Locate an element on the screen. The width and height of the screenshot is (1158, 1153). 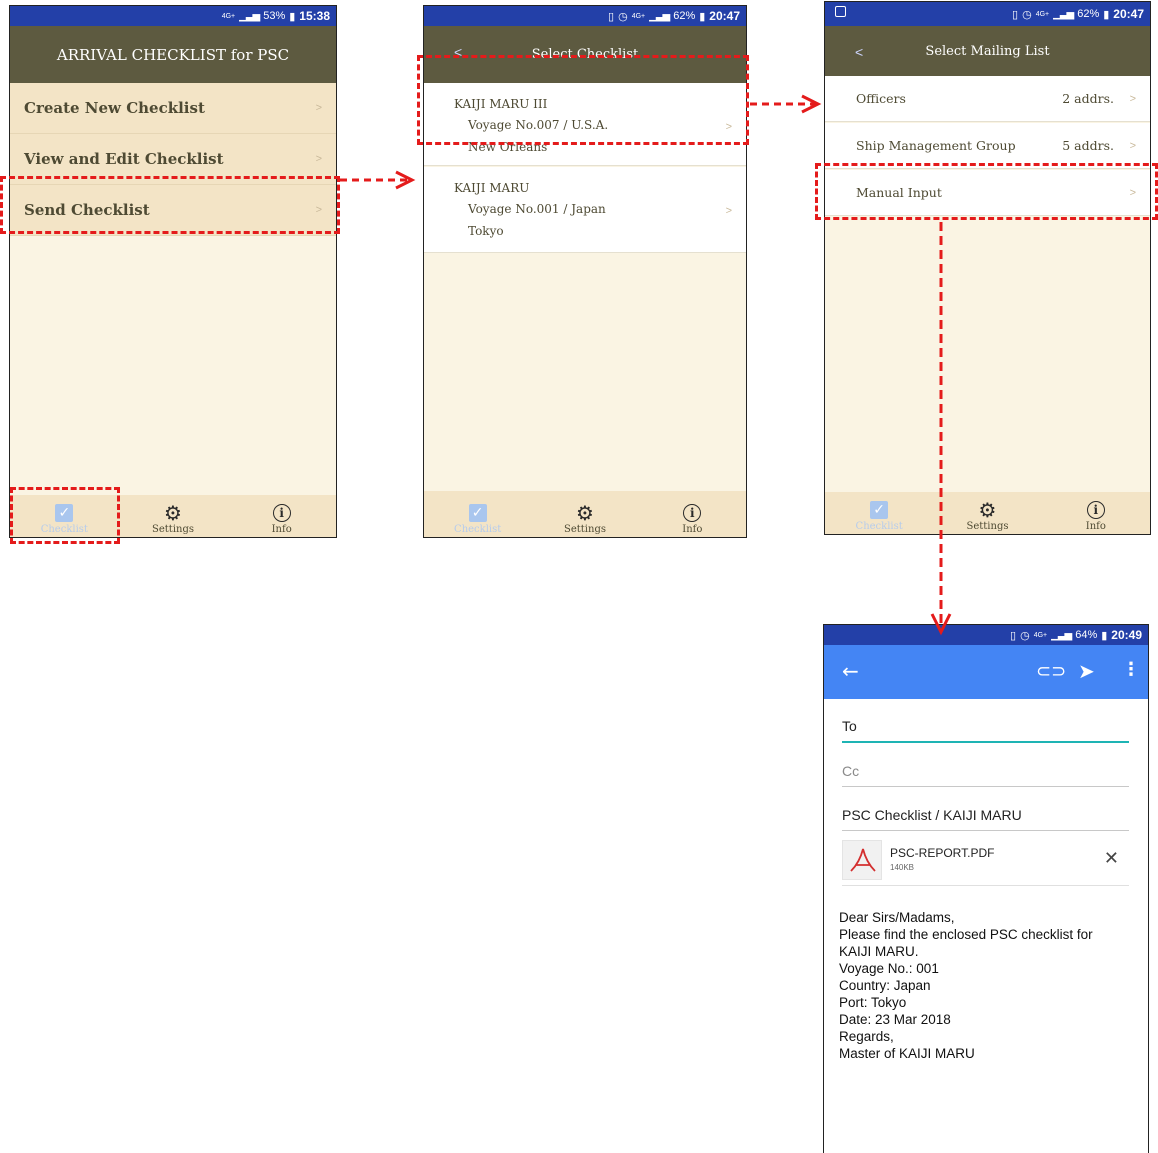
create-new-checklist-item: Create New Checklist > is located at coordinates (173, 108).